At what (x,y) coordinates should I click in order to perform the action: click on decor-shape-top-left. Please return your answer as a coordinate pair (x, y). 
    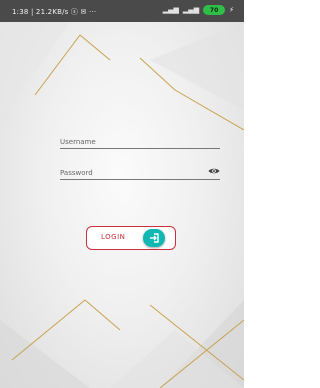
    Looking at the image, I should click on (35, 71).